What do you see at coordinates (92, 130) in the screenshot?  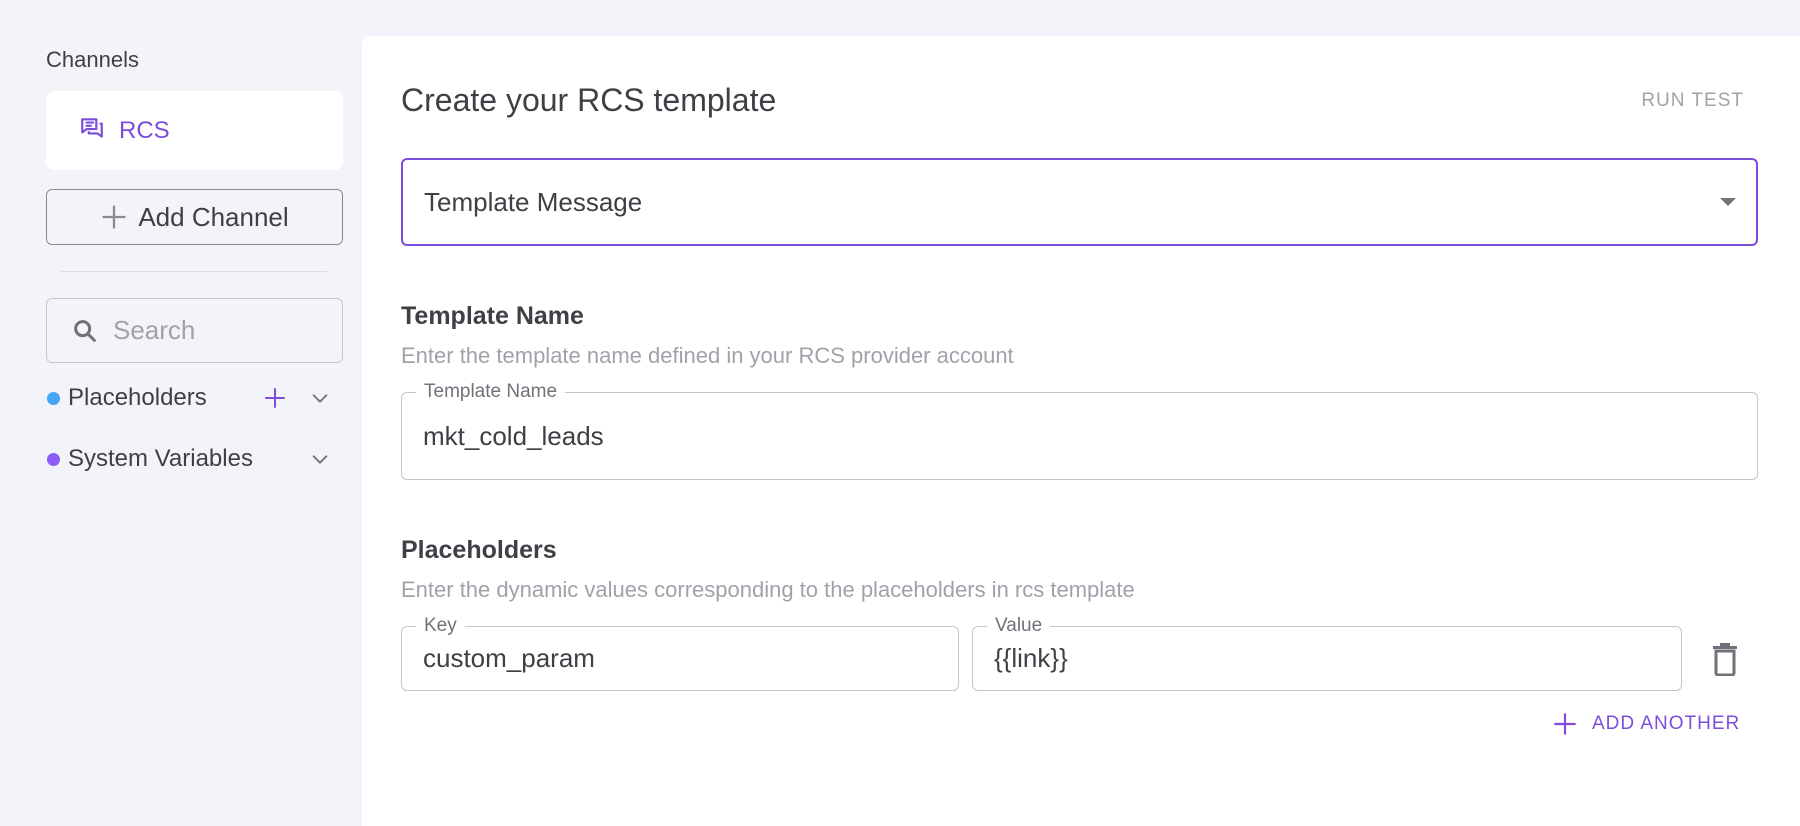 I see `chat-bubble-icon` at bounding box center [92, 130].